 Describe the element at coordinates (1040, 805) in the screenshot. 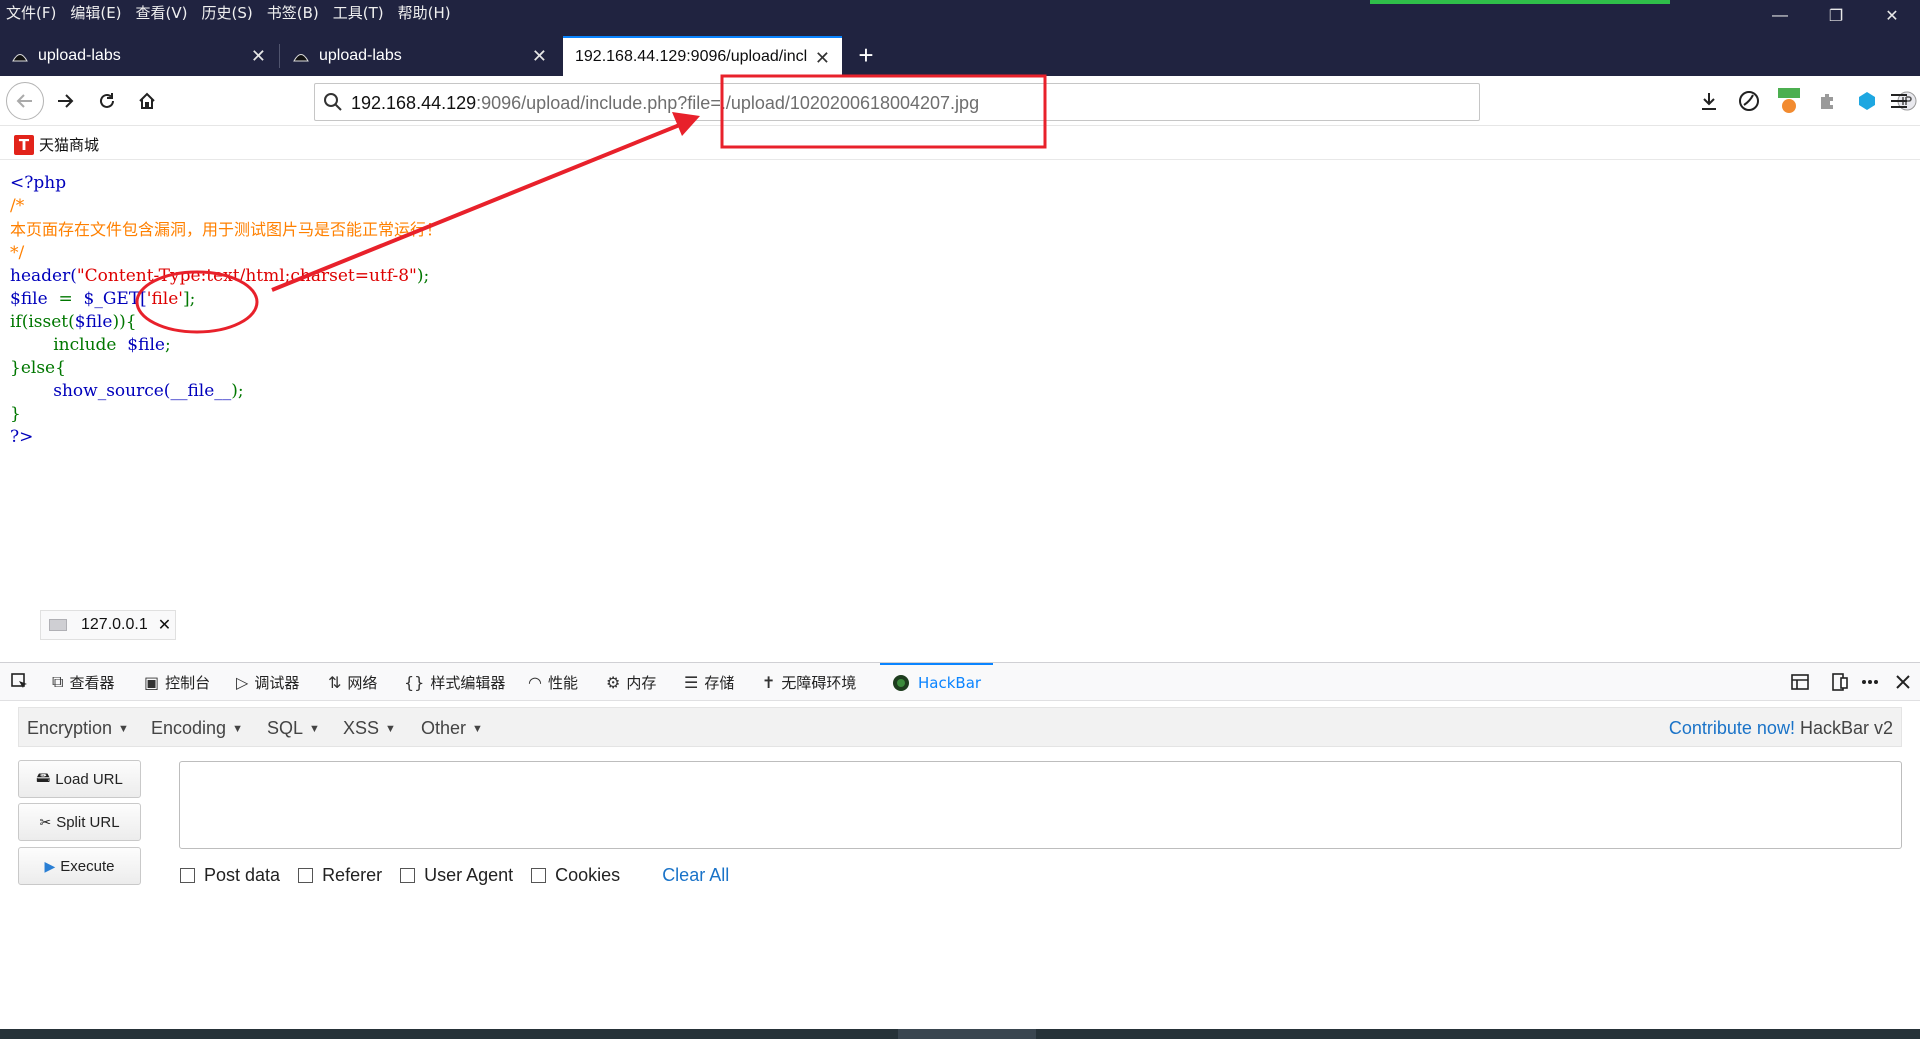

I see `hackbar-url-textarea` at that location.